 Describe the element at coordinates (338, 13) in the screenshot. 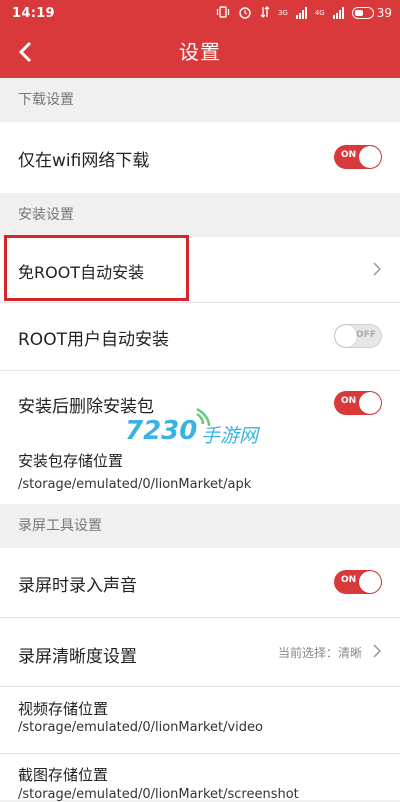

I see `signal-4g-icon` at that location.